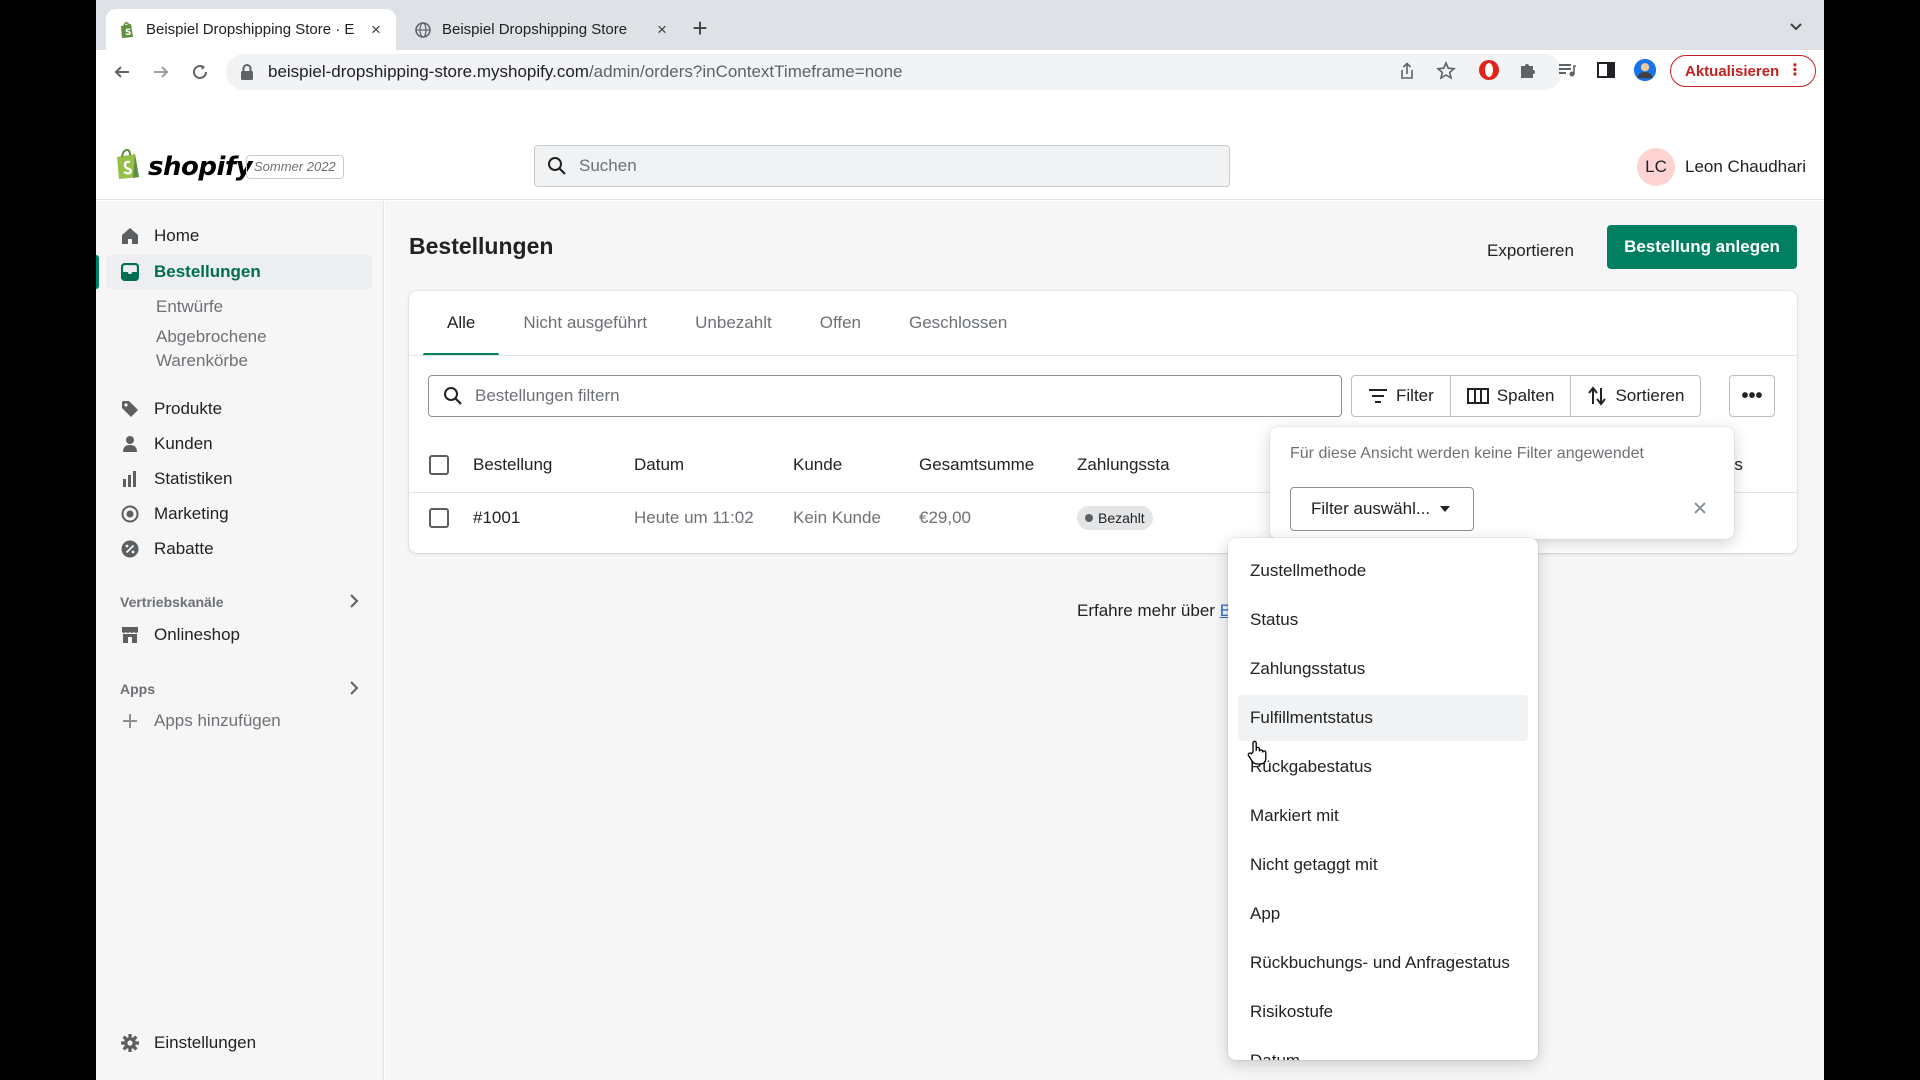 This screenshot has width=1920, height=1080. I want to click on chevron-down-icon, so click(1796, 26).